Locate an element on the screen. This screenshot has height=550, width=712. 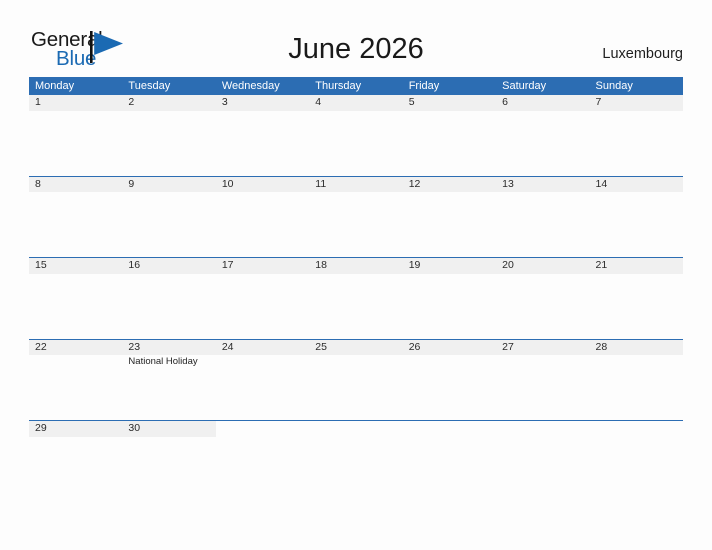
calendar-week-cells: 22 23 National Holiday 24 25 26 27 28 is located at coordinates (356, 380).